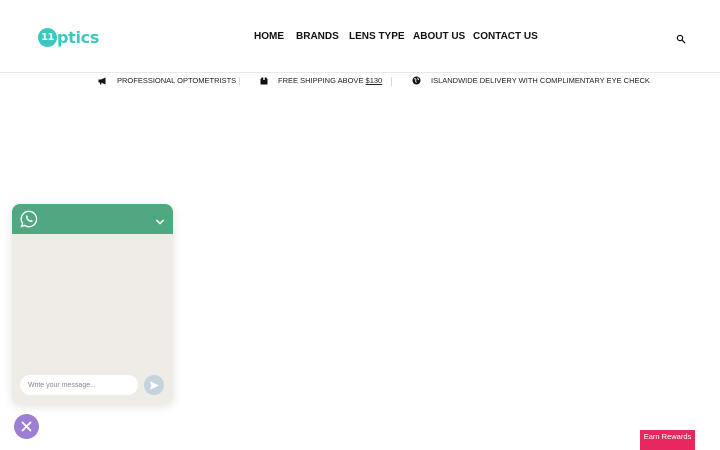  What do you see at coordinates (667, 440) in the screenshot?
I see `earn-rewards-button: Earn Rewards` at bounding box center [667, 440].